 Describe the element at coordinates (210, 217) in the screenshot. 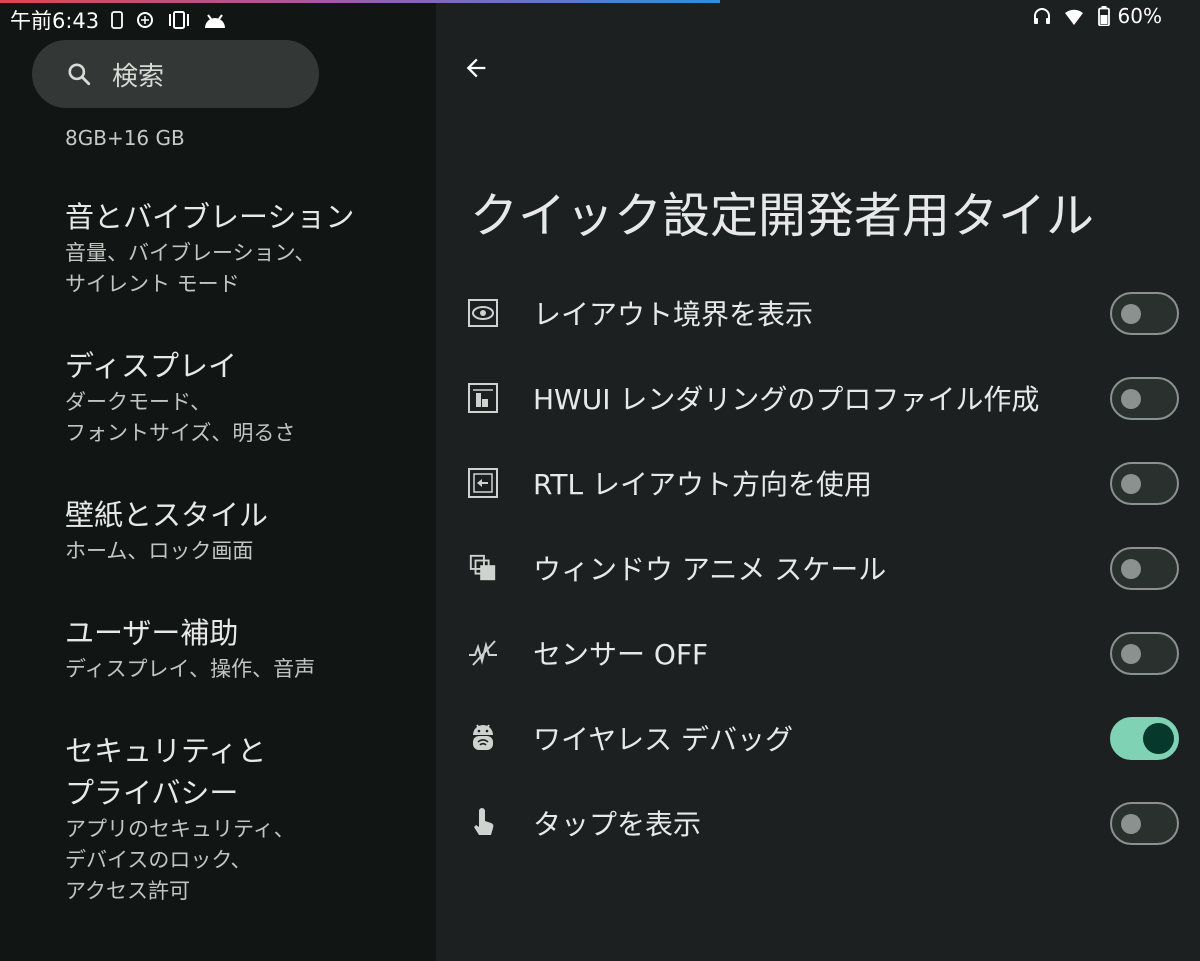

I see `nav-item-title: 音とバイブレーション` at that location.